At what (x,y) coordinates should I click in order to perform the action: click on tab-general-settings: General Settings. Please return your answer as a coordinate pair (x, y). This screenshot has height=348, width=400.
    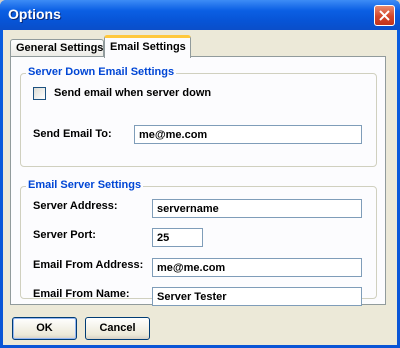
    Looking at the image, I should click on (57, 47).